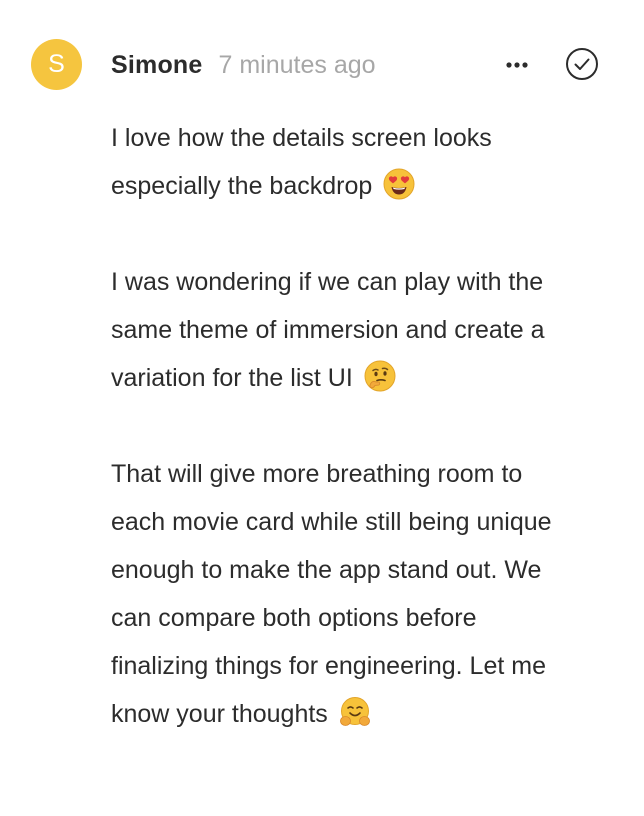 This screenshot has width=644, height=816. Describe the element at coordinates (380, 376) in the screenshot. I see `thinking-face-emoji-icon` at that location.